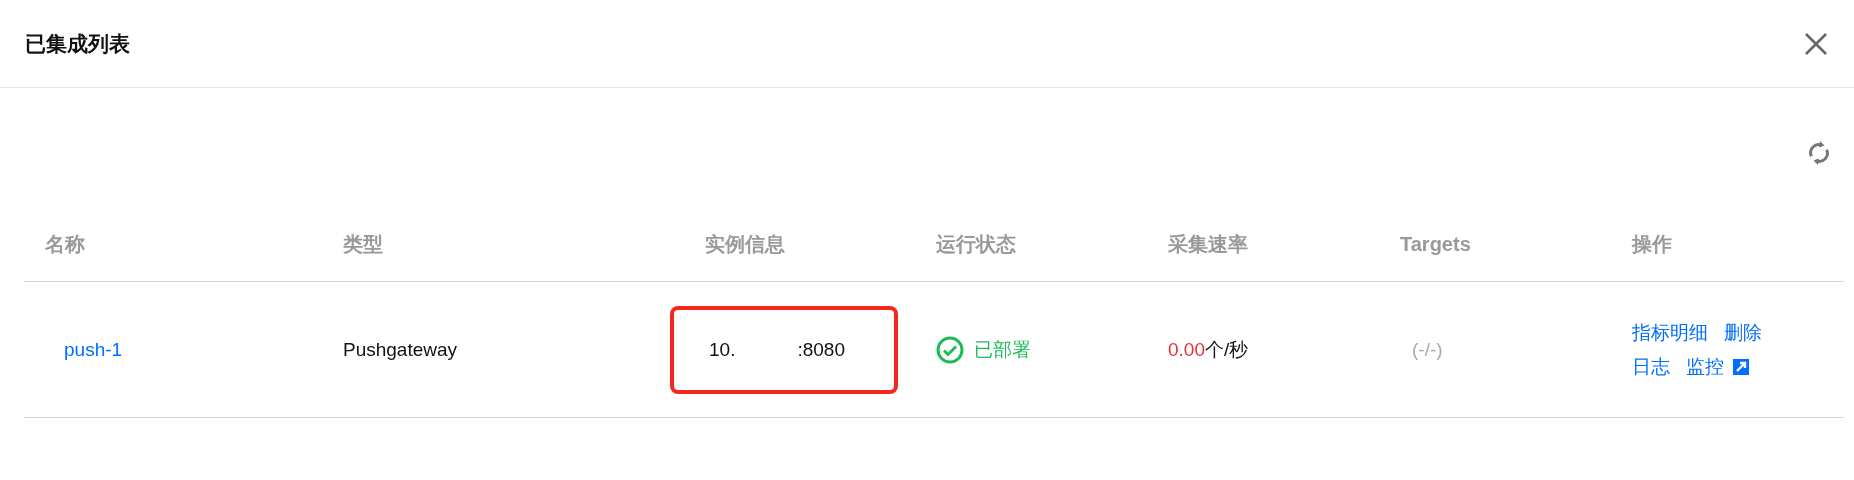  I want to click on column-header: 采集速率, so click(1208, 244).